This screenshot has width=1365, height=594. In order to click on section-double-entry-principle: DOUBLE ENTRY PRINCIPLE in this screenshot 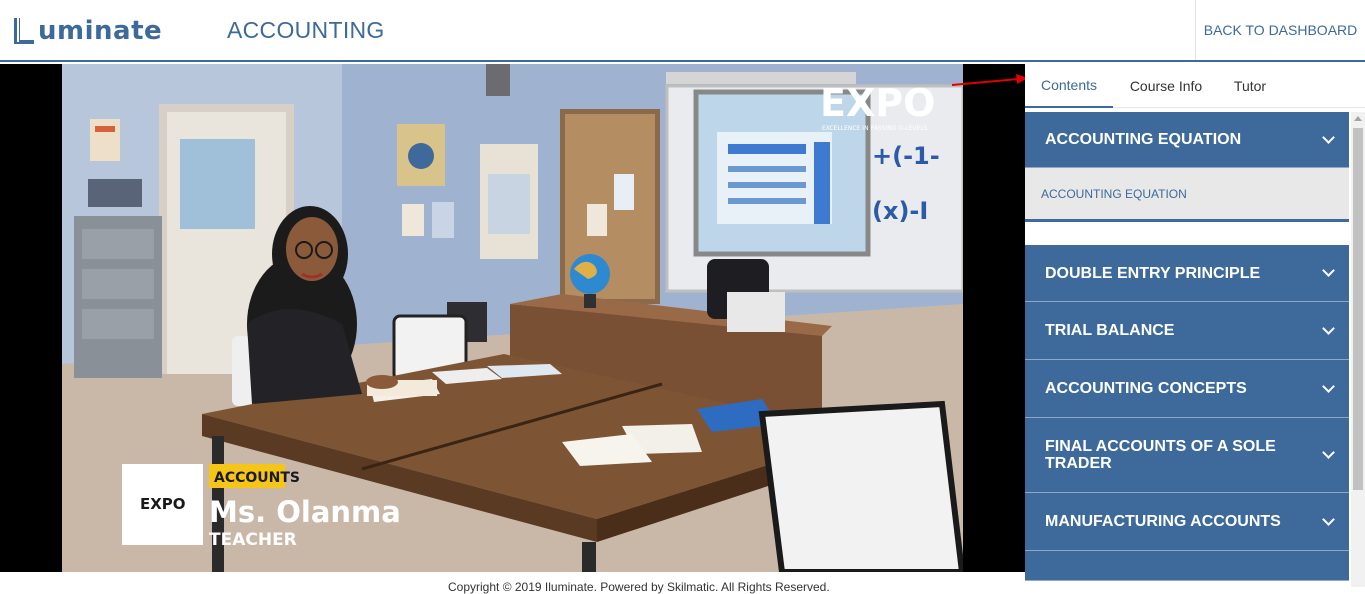, I will do `click(1187, 273)`.